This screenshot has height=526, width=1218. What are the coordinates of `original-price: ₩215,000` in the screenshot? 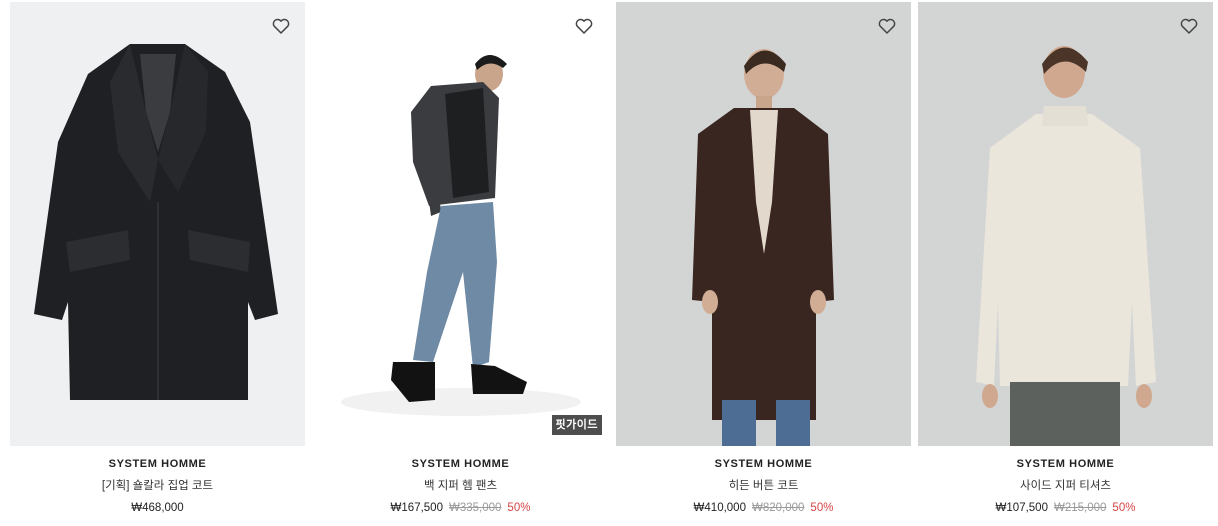 It's located at (1080, 508).